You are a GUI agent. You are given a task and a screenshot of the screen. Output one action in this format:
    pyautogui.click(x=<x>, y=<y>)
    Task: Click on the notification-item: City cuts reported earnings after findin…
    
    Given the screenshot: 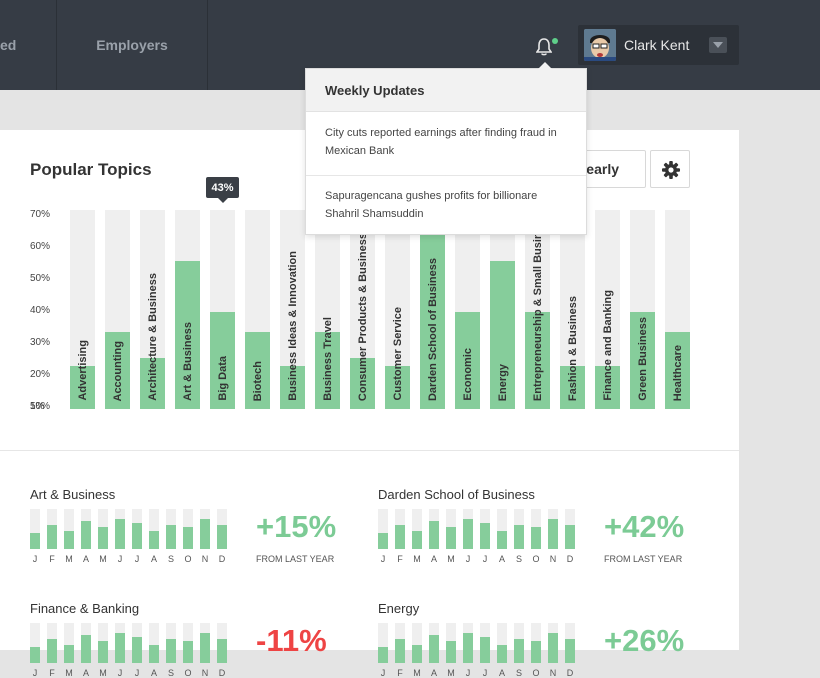 What is the action you would take?
    pyautogui.click(x=447, y=142)
    